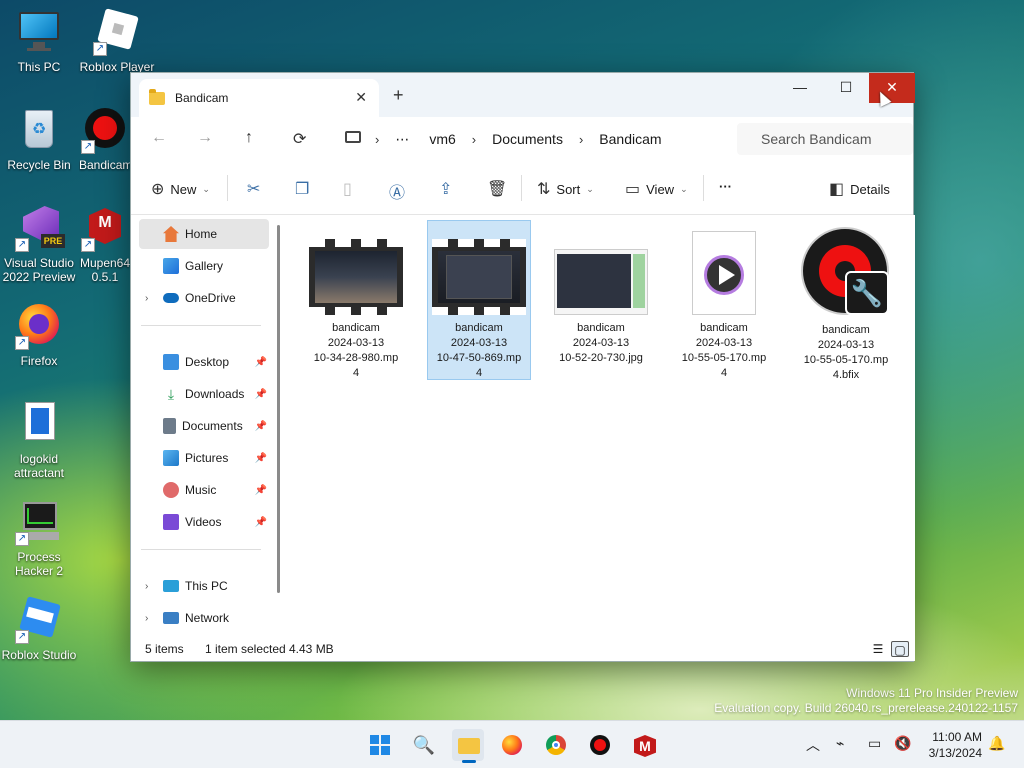 The width and height of the screenshot is (1024, 768). What do you see at coordinates (201, 490) in the screenshot?
I see `sidebar-item-label: Music` at bounding box center [201, 490].